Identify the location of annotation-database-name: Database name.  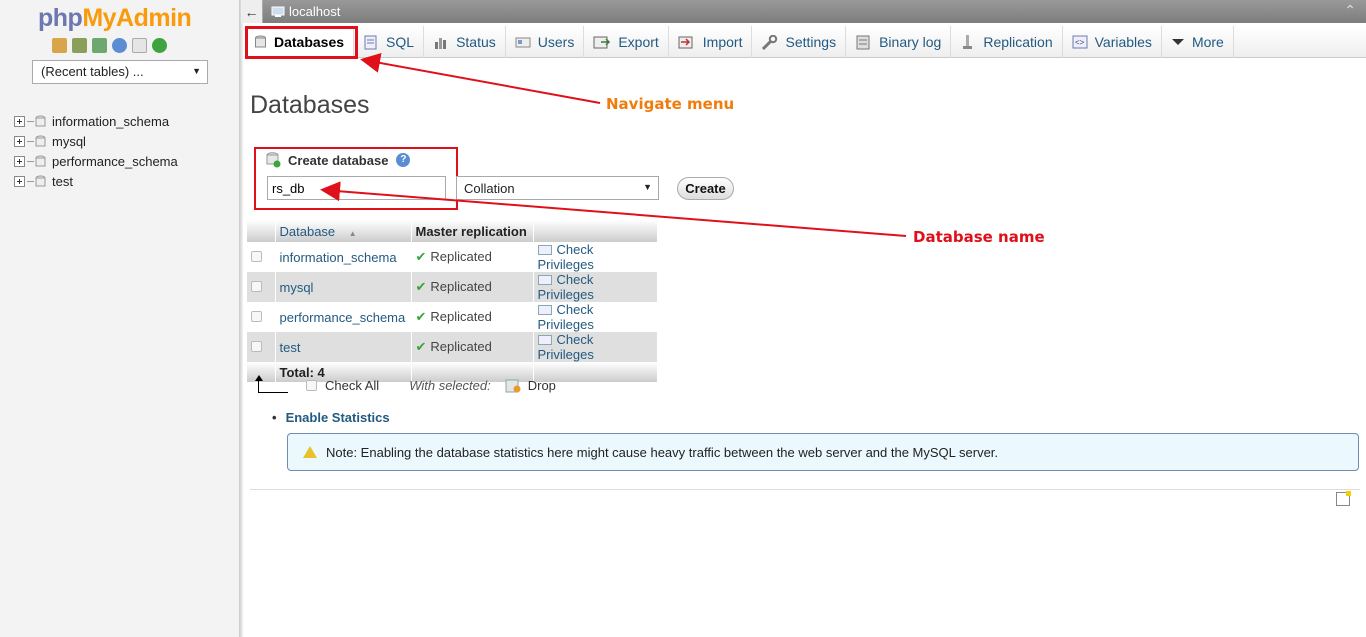
(979, 237).